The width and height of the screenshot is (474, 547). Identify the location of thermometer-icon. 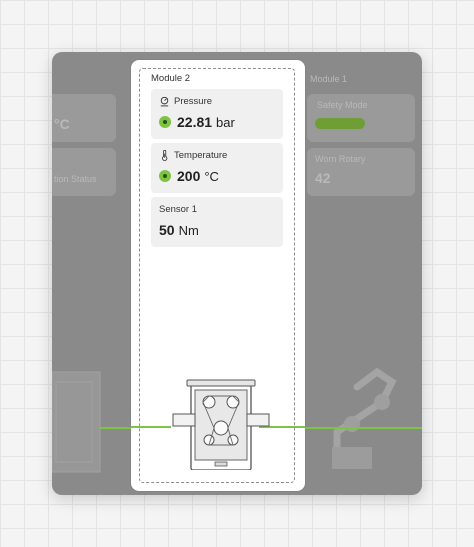
(165, 155).